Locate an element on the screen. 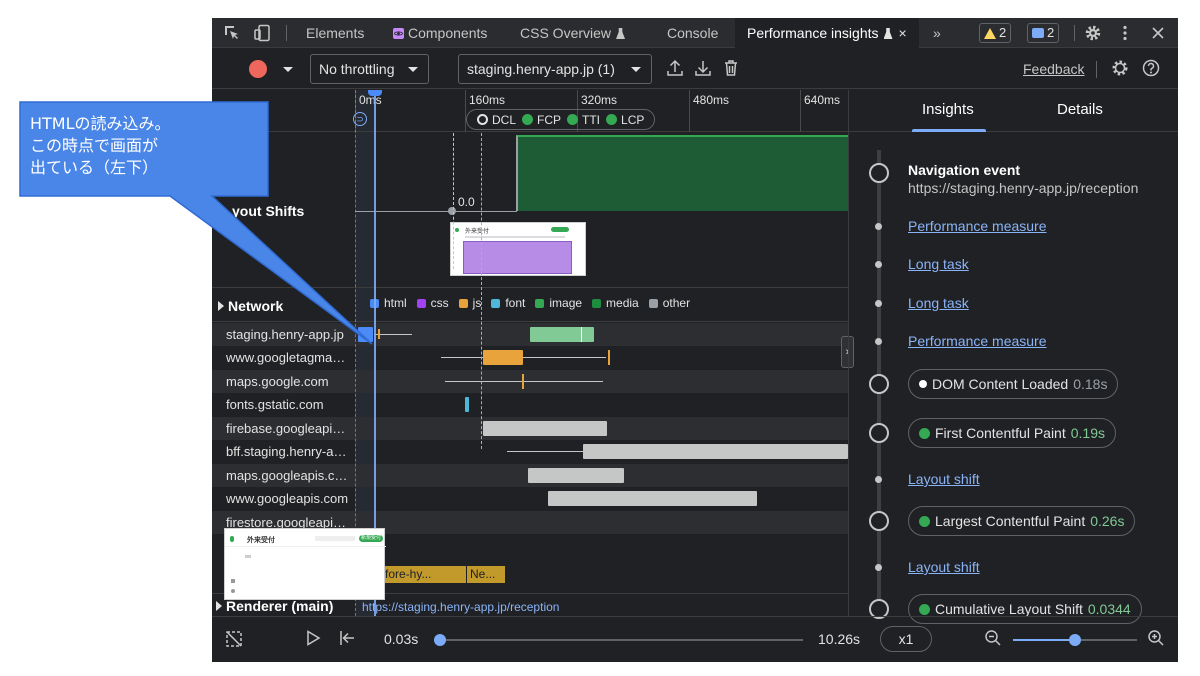  marker-lcp-label: LCP is located at coordinates (633, 119).